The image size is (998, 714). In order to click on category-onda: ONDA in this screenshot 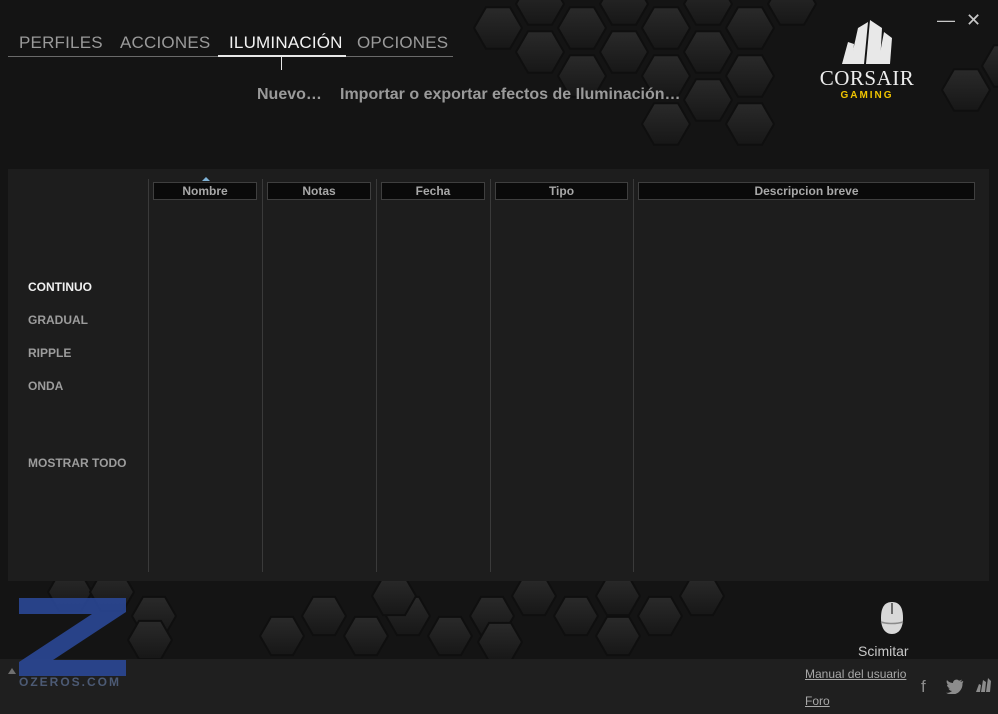, I will do `click(45, 386)`.